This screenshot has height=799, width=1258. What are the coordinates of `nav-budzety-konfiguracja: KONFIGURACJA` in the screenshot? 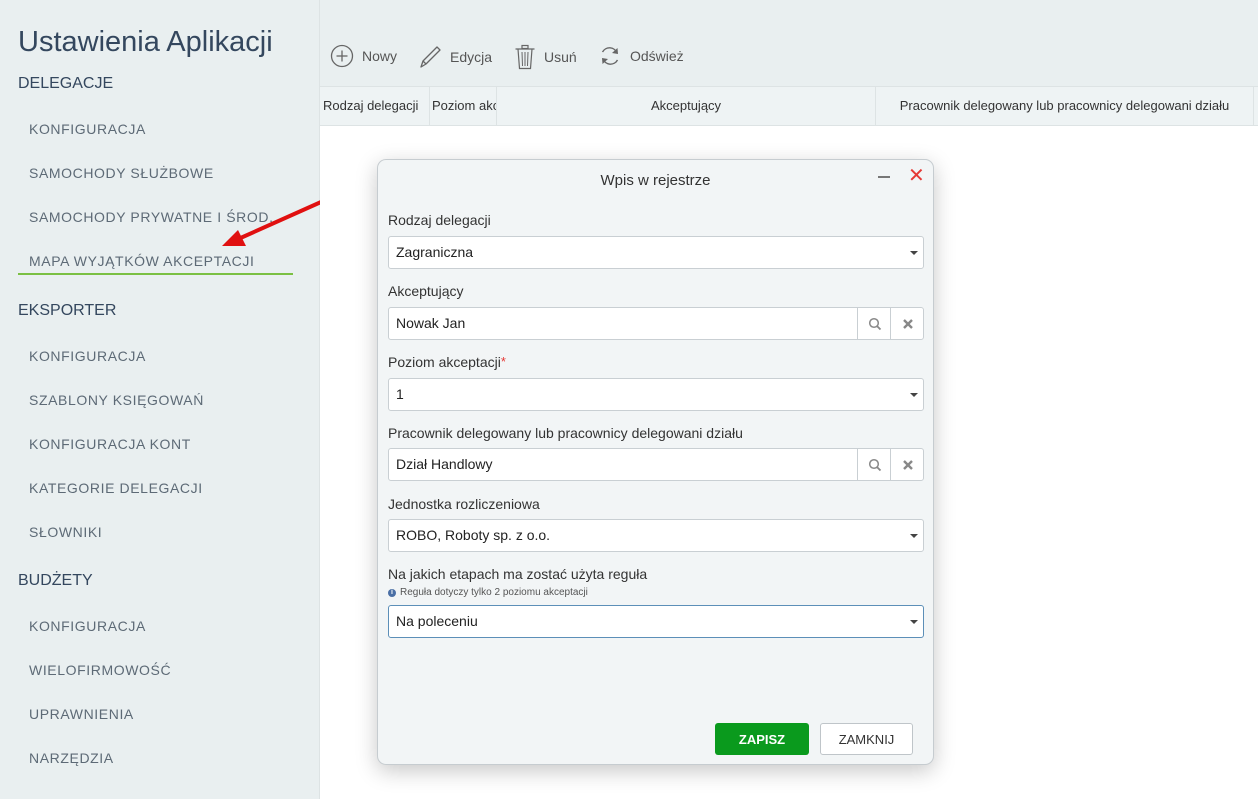 It's located at (87, 626).